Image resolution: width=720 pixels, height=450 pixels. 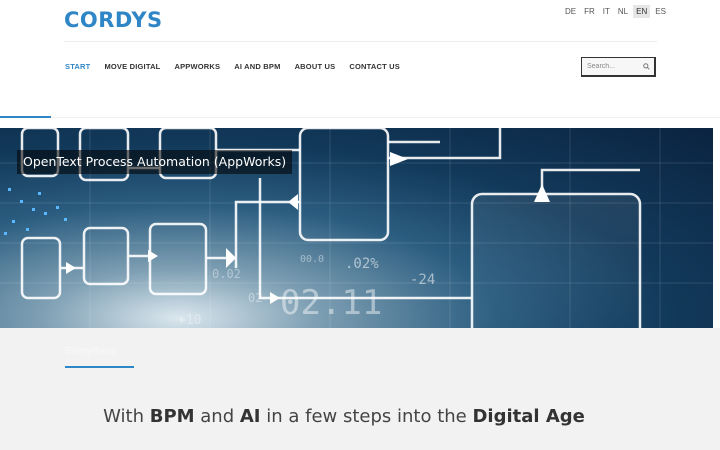 What do you see at coordinates (132, 66) in the screenshot?
I see `nav-move-digital: MOVE DIGITAL` at bounding box center [132, 66].